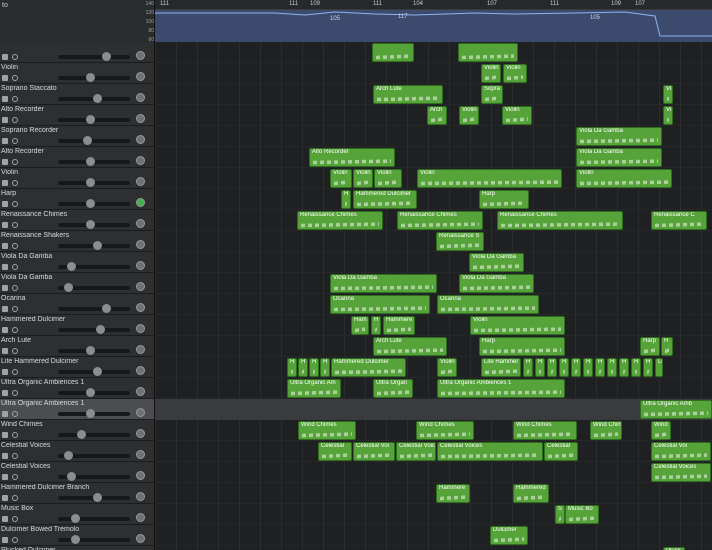 The height and width of the screenshot is (550, 712). I want to click on midi-region: Renaissance S, so click(460, 241).